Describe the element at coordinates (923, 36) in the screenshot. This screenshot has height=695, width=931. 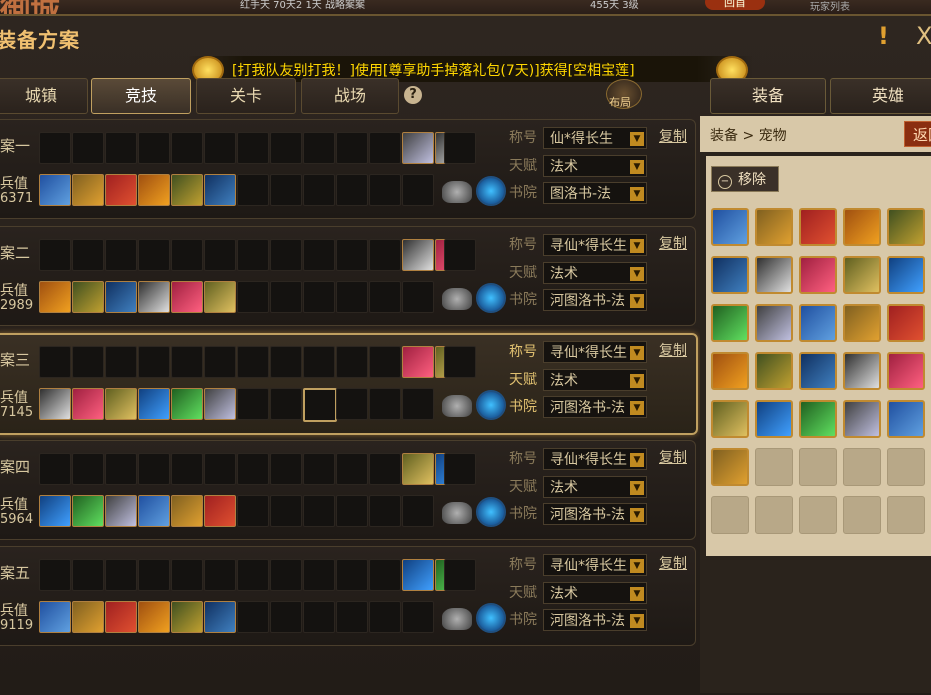
I see `close-icon: X` at that location.